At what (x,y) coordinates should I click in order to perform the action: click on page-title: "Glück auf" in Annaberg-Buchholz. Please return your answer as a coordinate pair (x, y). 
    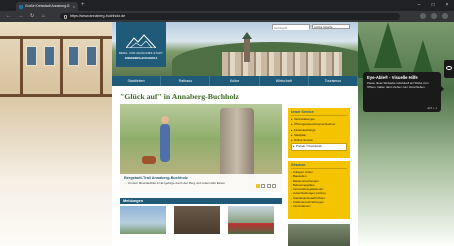
    Looking at the image, I should click on (179, 96).